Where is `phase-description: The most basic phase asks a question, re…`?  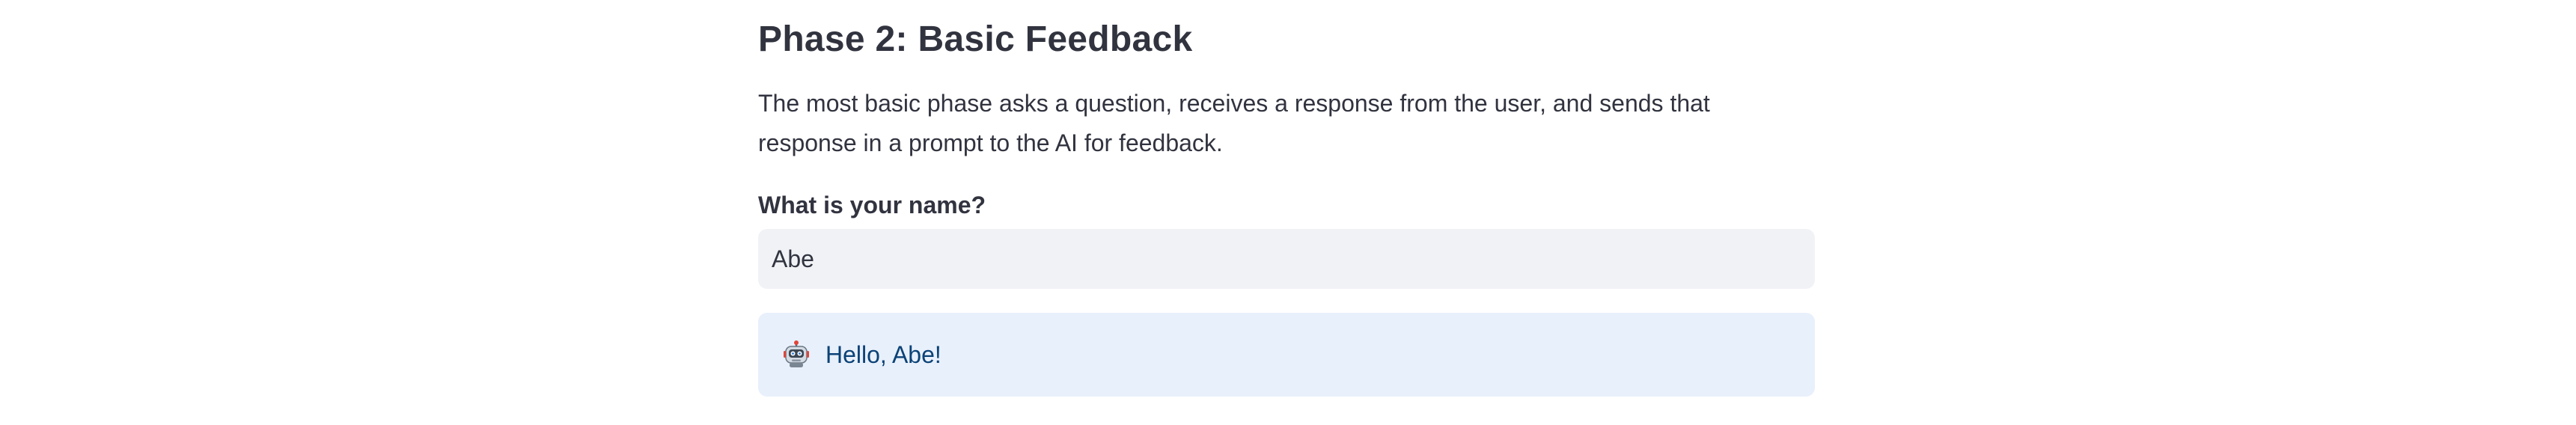 phase-description: The most basic phase asks a question, re… is located at coordinates (1234, 123).